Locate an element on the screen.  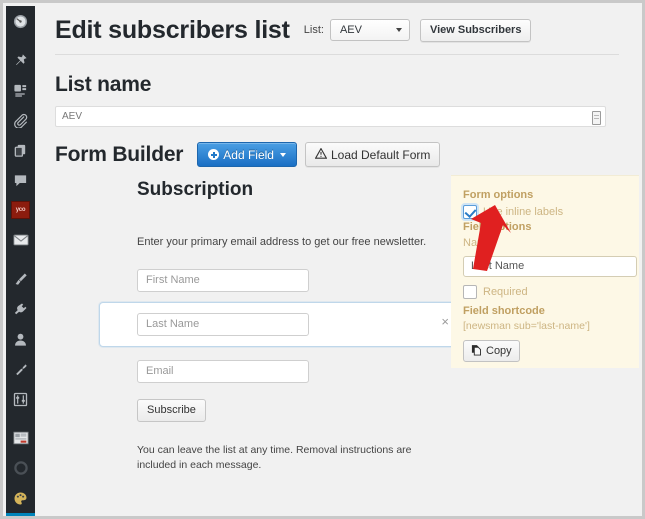
circle-icon is located at coordinates (20, 468).